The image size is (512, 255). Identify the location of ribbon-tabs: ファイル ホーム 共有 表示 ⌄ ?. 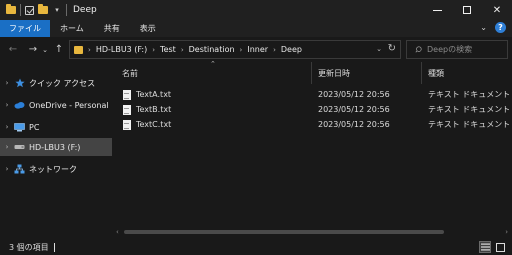
(256, 28).